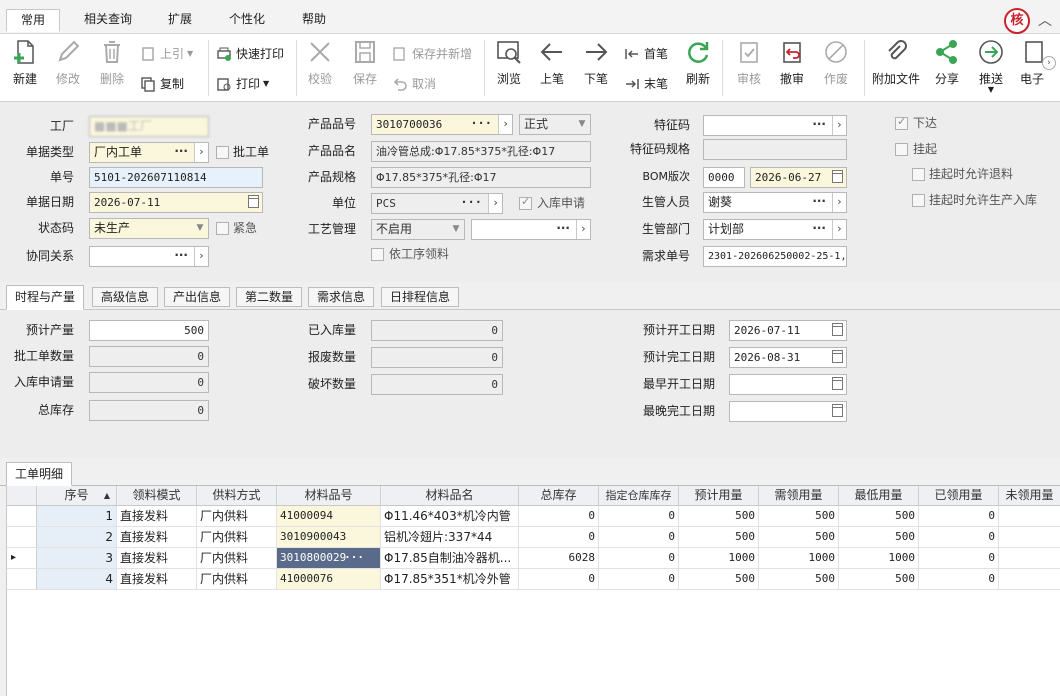 This screenshot has height=696, width=1060. Describe the element at coordinates (414, 84) in the screenshot. I see `cancel-button: 取消` at that location.